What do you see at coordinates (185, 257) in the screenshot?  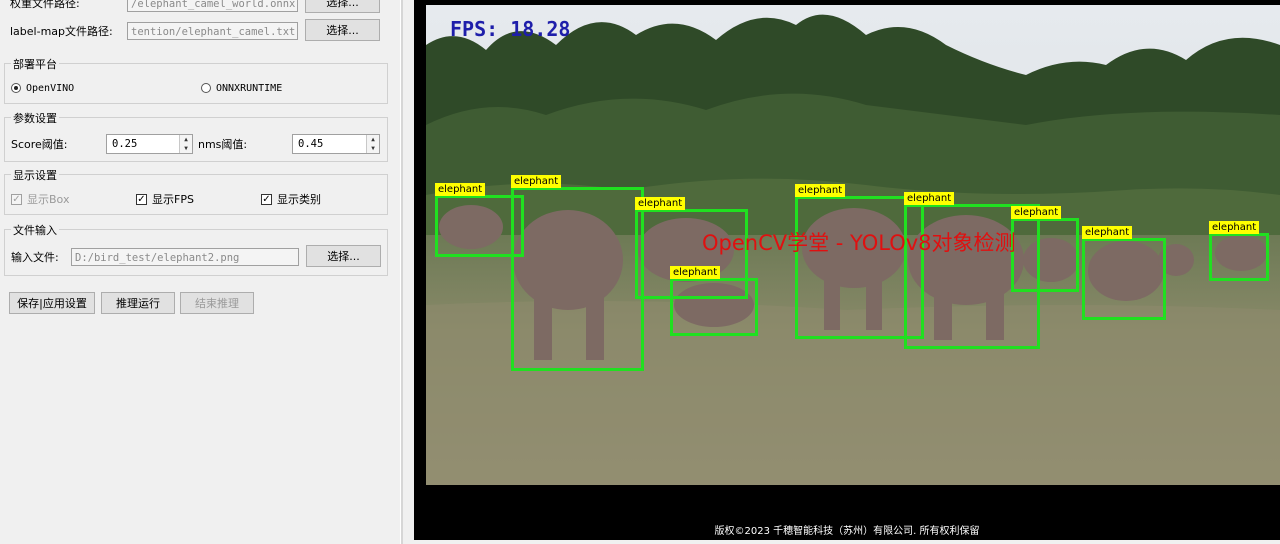 I see `input-file-field: D:/bird_test/elephant2.png` at bounding box center [185, 257].